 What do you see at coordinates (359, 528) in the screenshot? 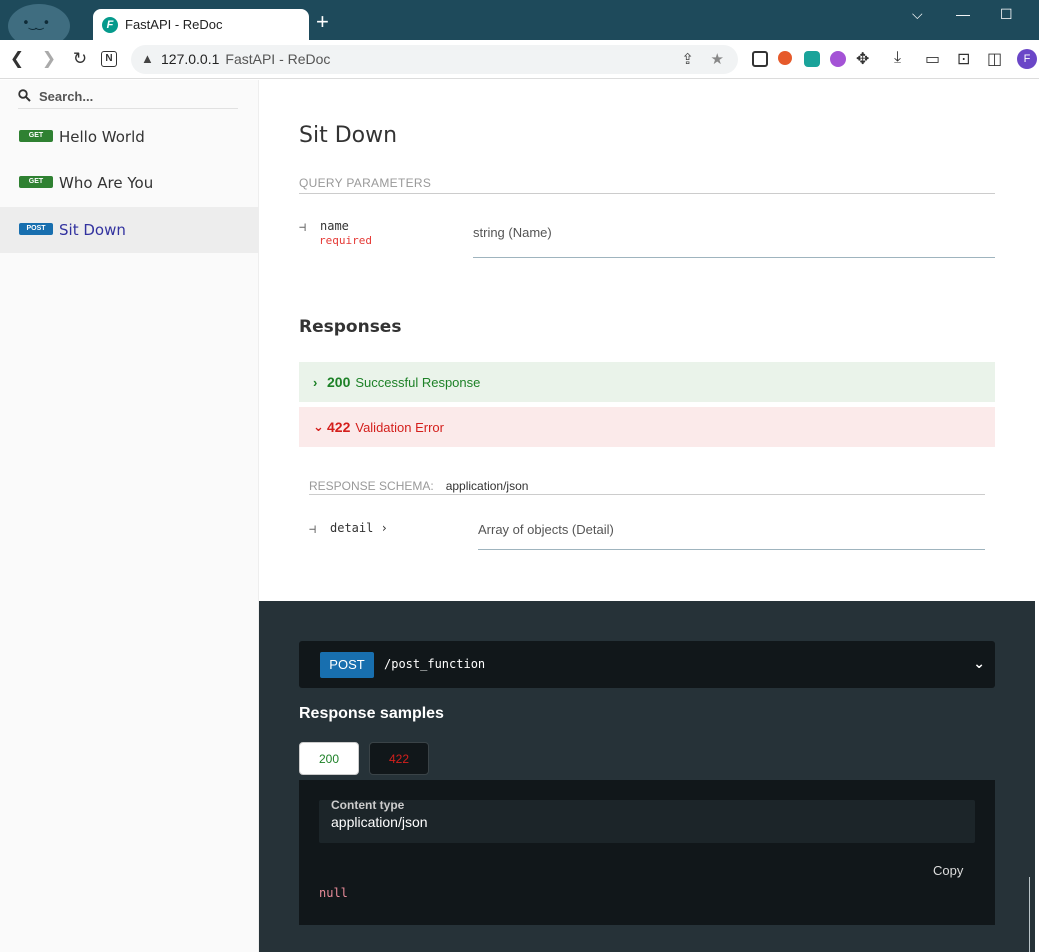
I see `field-detail-toggle: detail ›` at bounding box center [359, 528].